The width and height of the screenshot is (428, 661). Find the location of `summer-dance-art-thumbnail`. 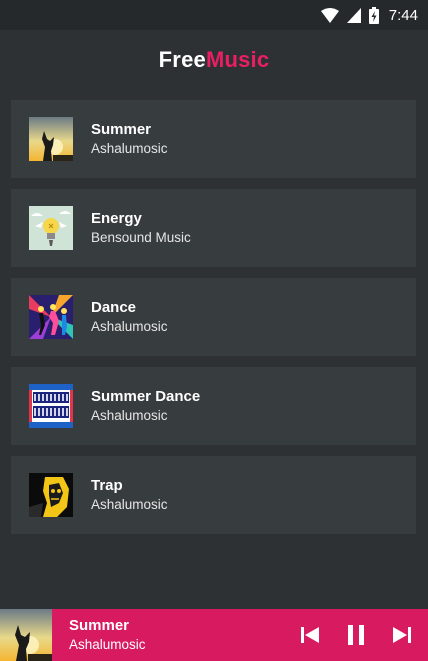

summer-dance-art-thumbnail is located at coordinates (51, 406).